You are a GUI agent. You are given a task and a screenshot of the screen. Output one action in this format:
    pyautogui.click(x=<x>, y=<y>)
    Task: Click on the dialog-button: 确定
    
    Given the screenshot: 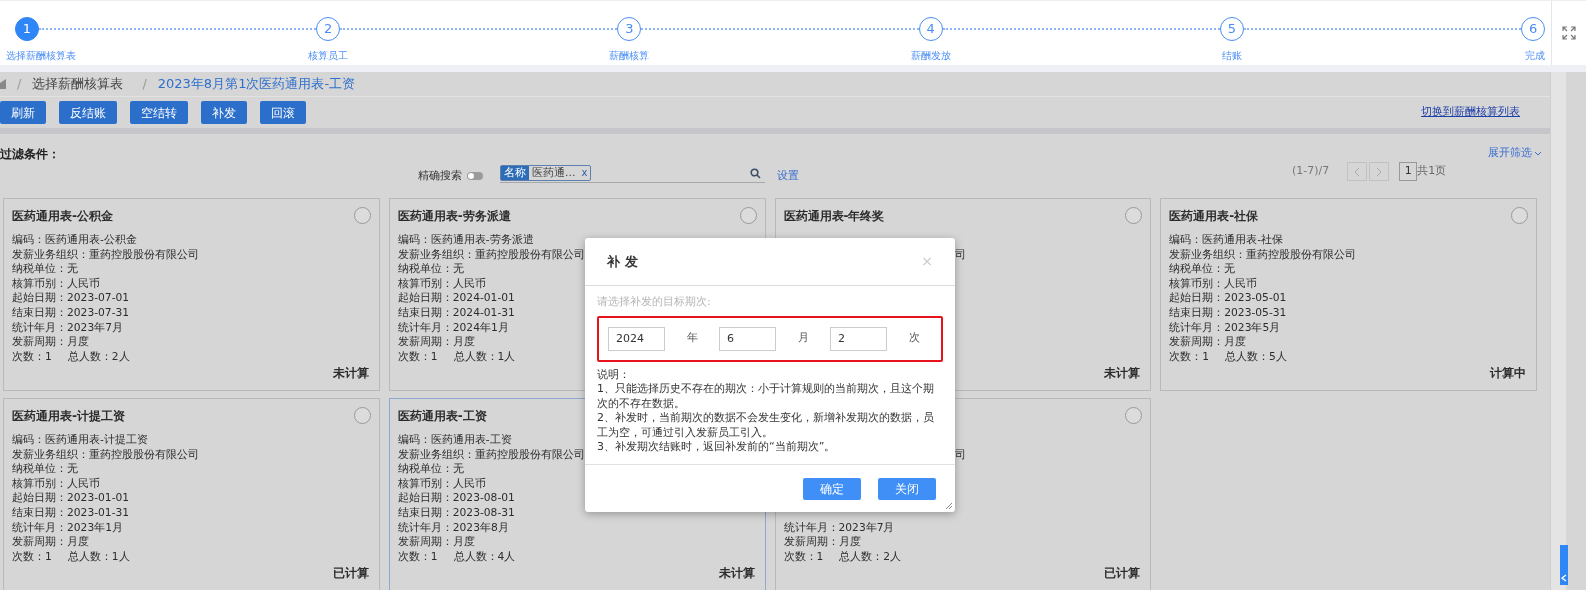 What is the action you would take?
    pyautogui.click(x=832, y=488)
    